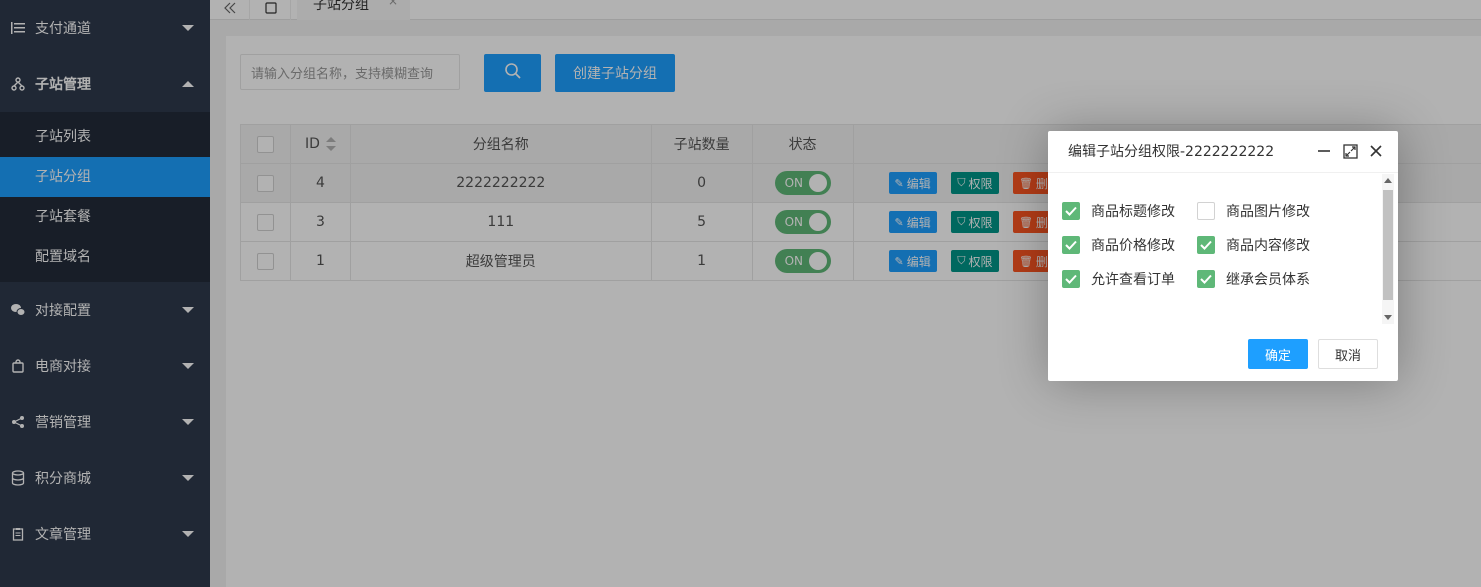  I want to click on dialog-tools, so click(1350, 151).